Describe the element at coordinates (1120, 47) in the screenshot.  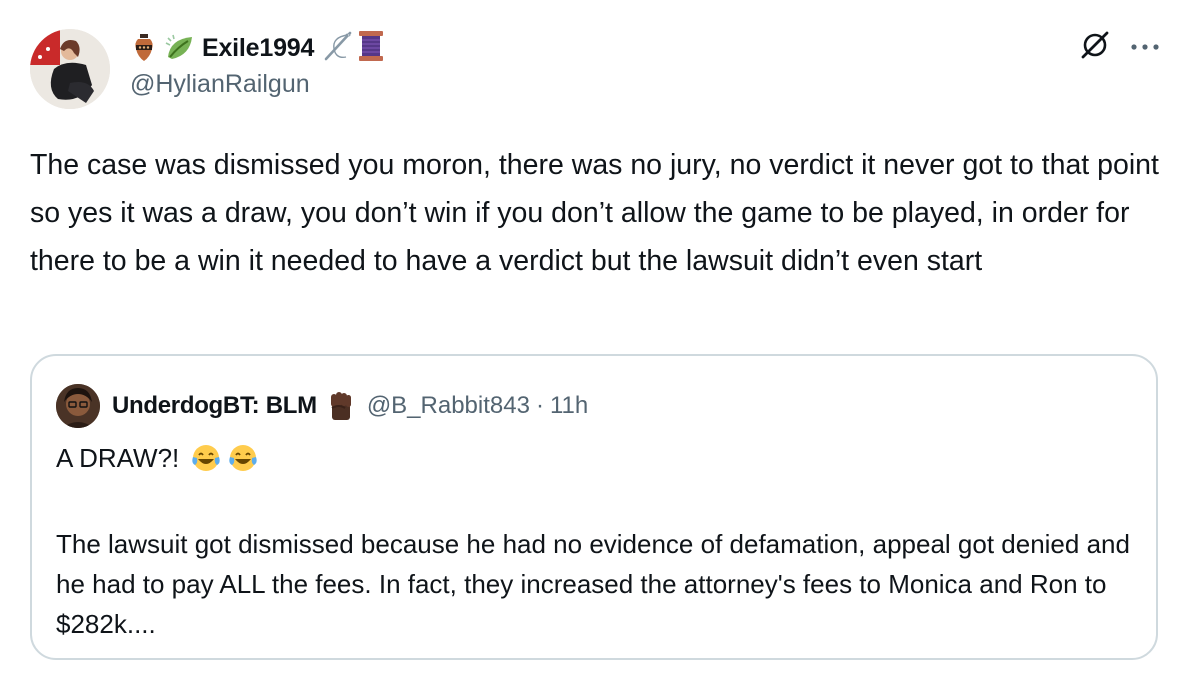
I see `post-actions` at that location.